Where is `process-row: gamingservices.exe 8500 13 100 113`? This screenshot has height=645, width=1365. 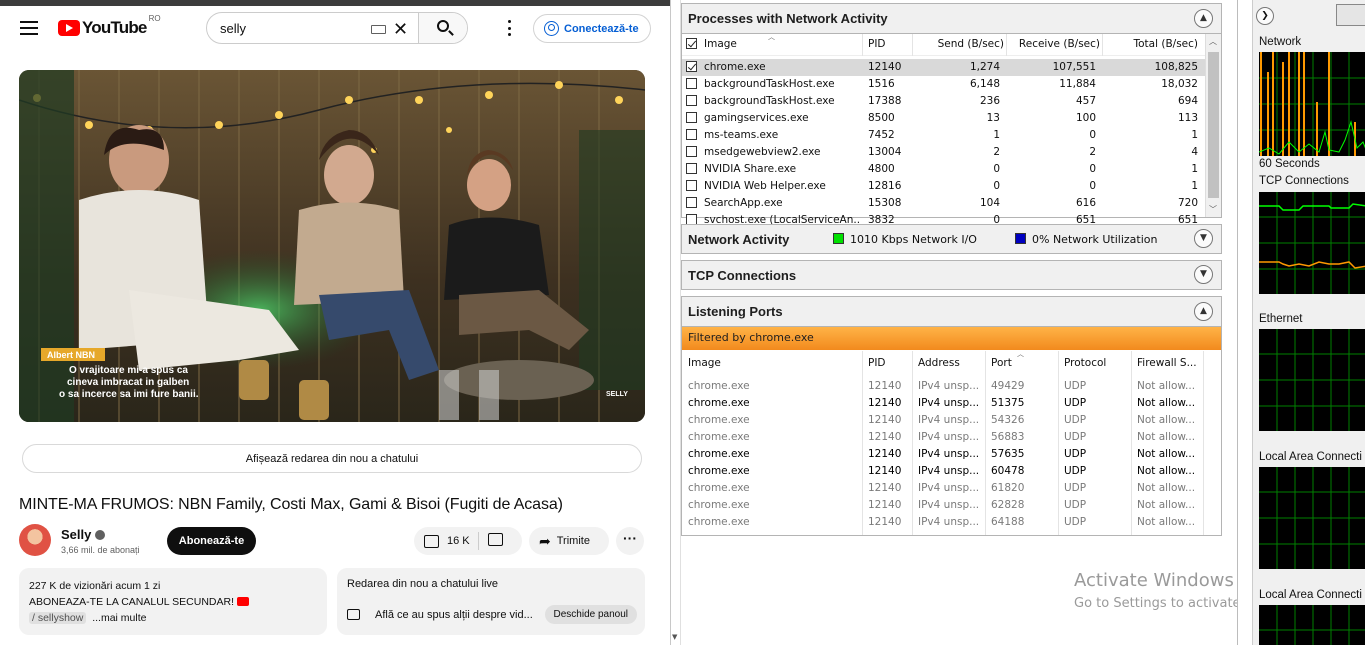 process-row: gamingservices.exe 8500 13 100 113 is located at coordinates (944, 118).